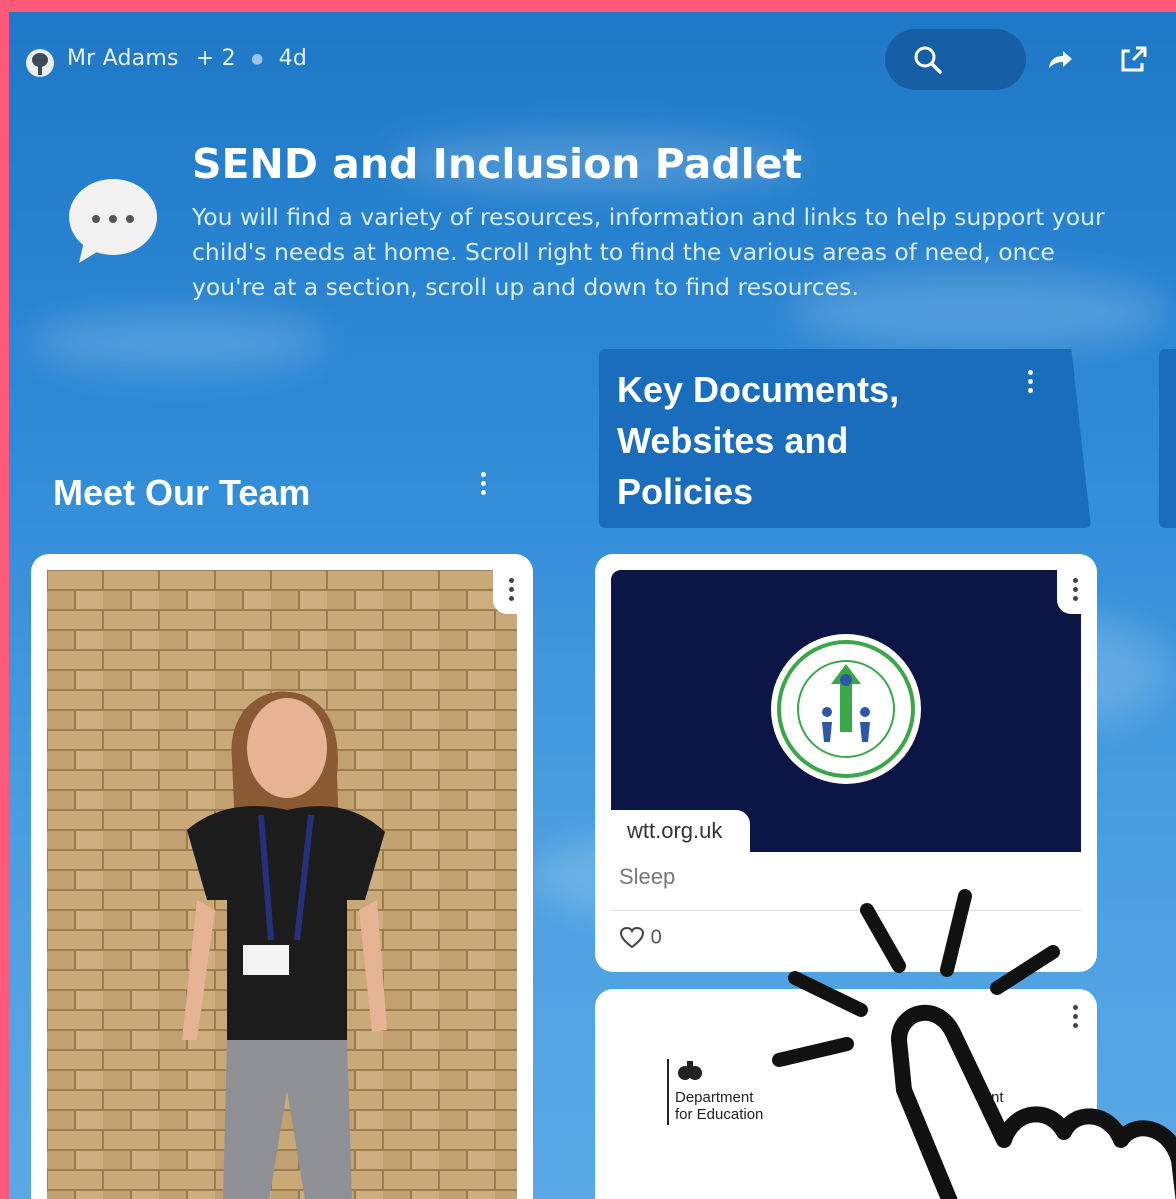 The image size is (1176, 1199). I want to click on search-icon, so click(928, 60).